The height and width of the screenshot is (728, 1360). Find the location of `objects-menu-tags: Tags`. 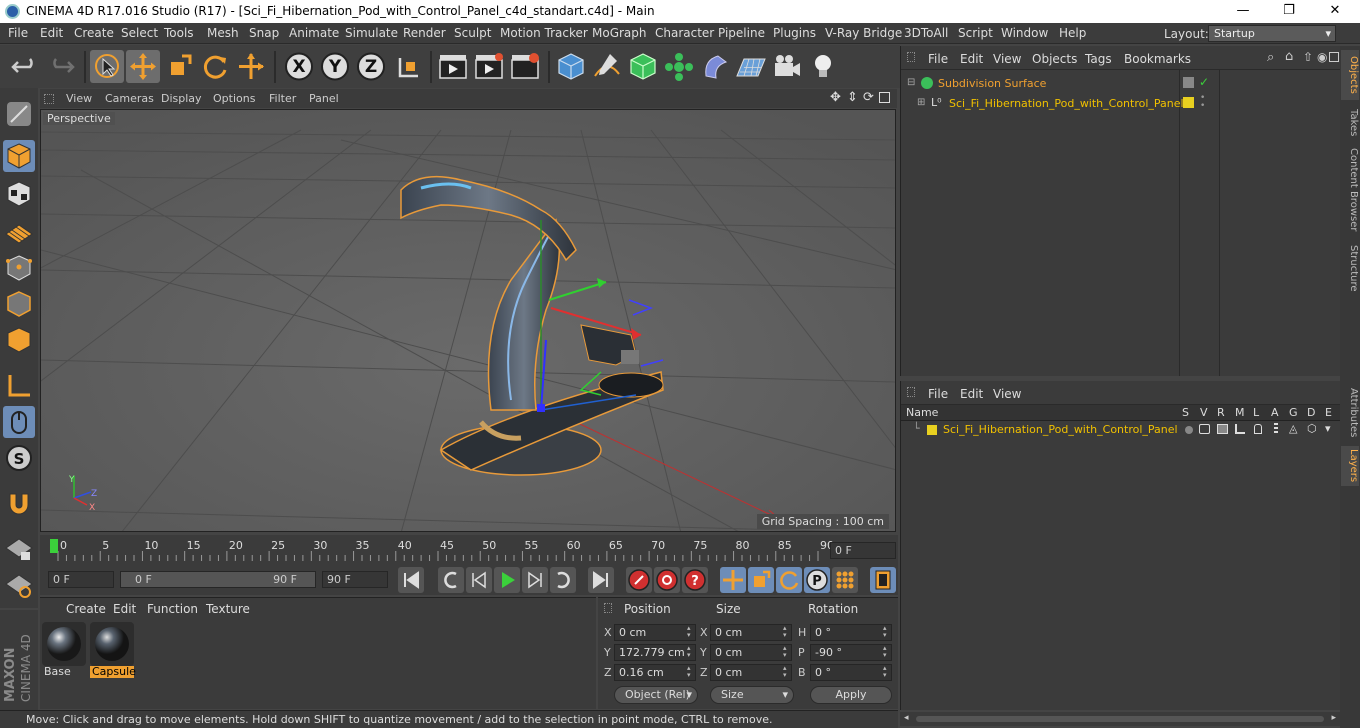

objects-menu-tags: Tags is located at coordinates (1098, 59).